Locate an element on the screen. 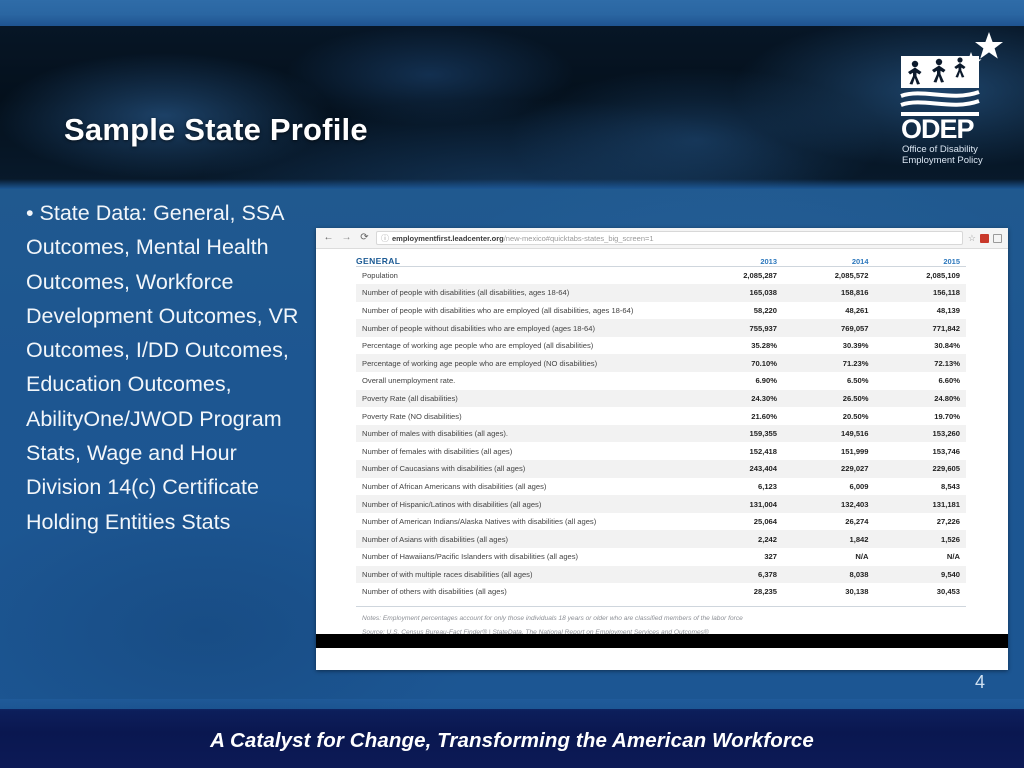  row-value-2013: 21.60% is located at coordinates (764, 416).